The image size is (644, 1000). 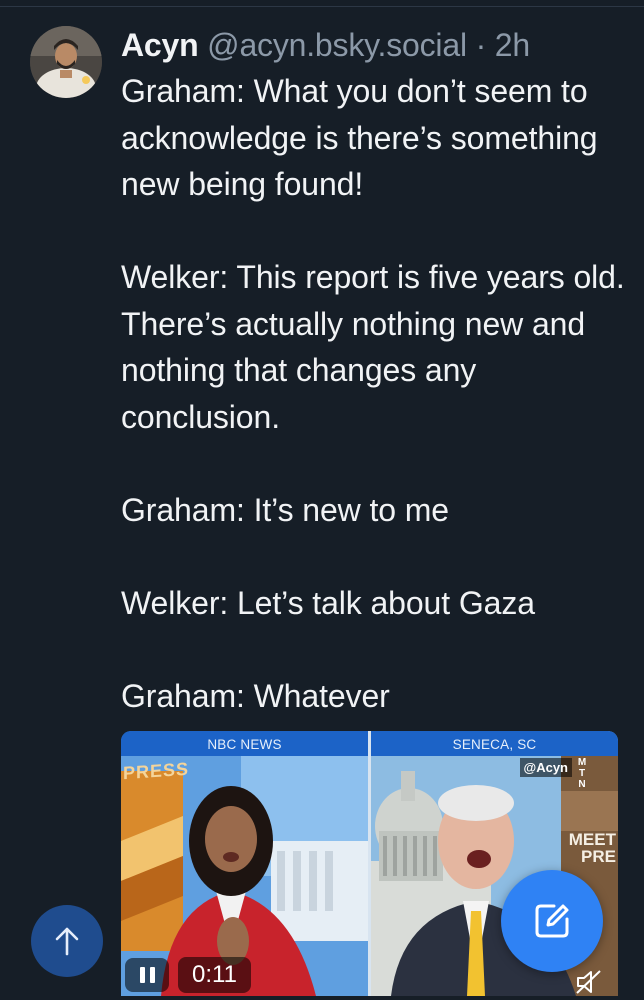 I want to click on video-elapsed-time: 0:11, so click(x=214, y=975).